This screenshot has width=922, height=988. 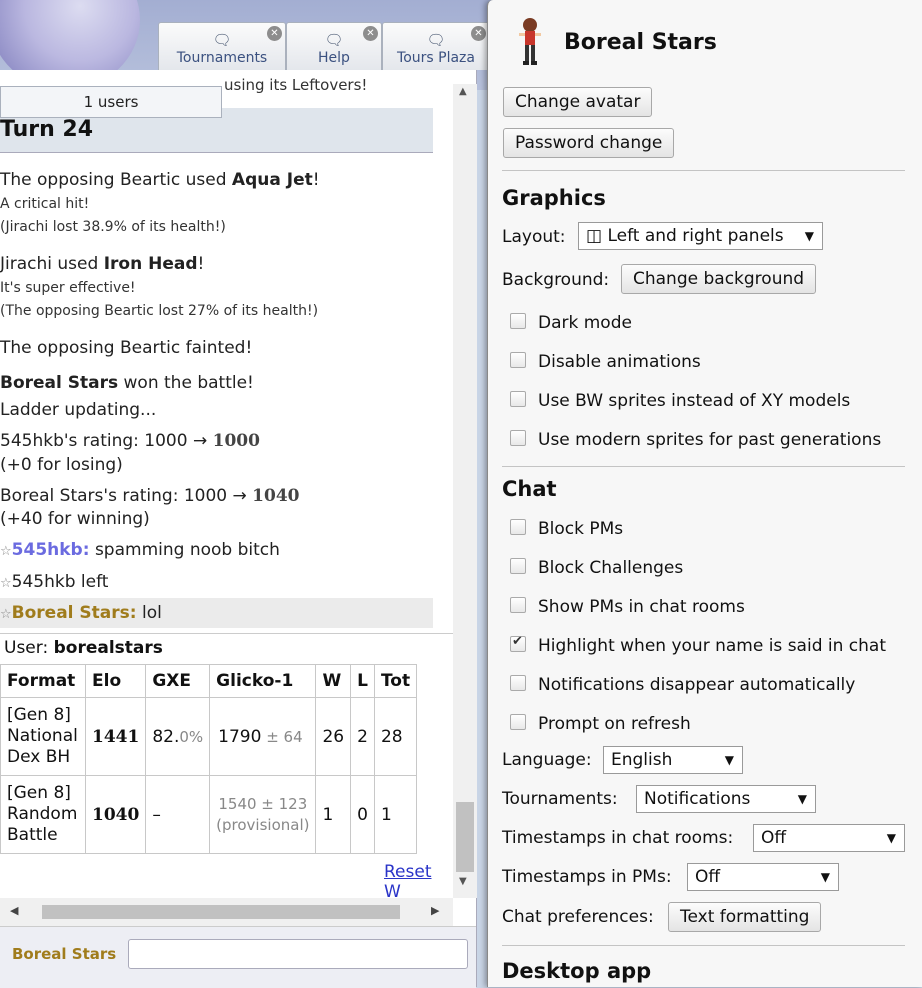 I want to click on checkbox-label: Block PMs, so click(x=581, y=529).